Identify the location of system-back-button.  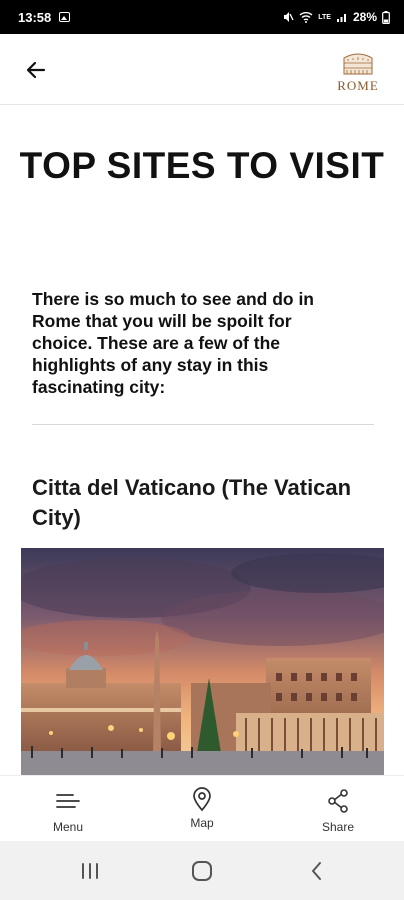
(316, 871).